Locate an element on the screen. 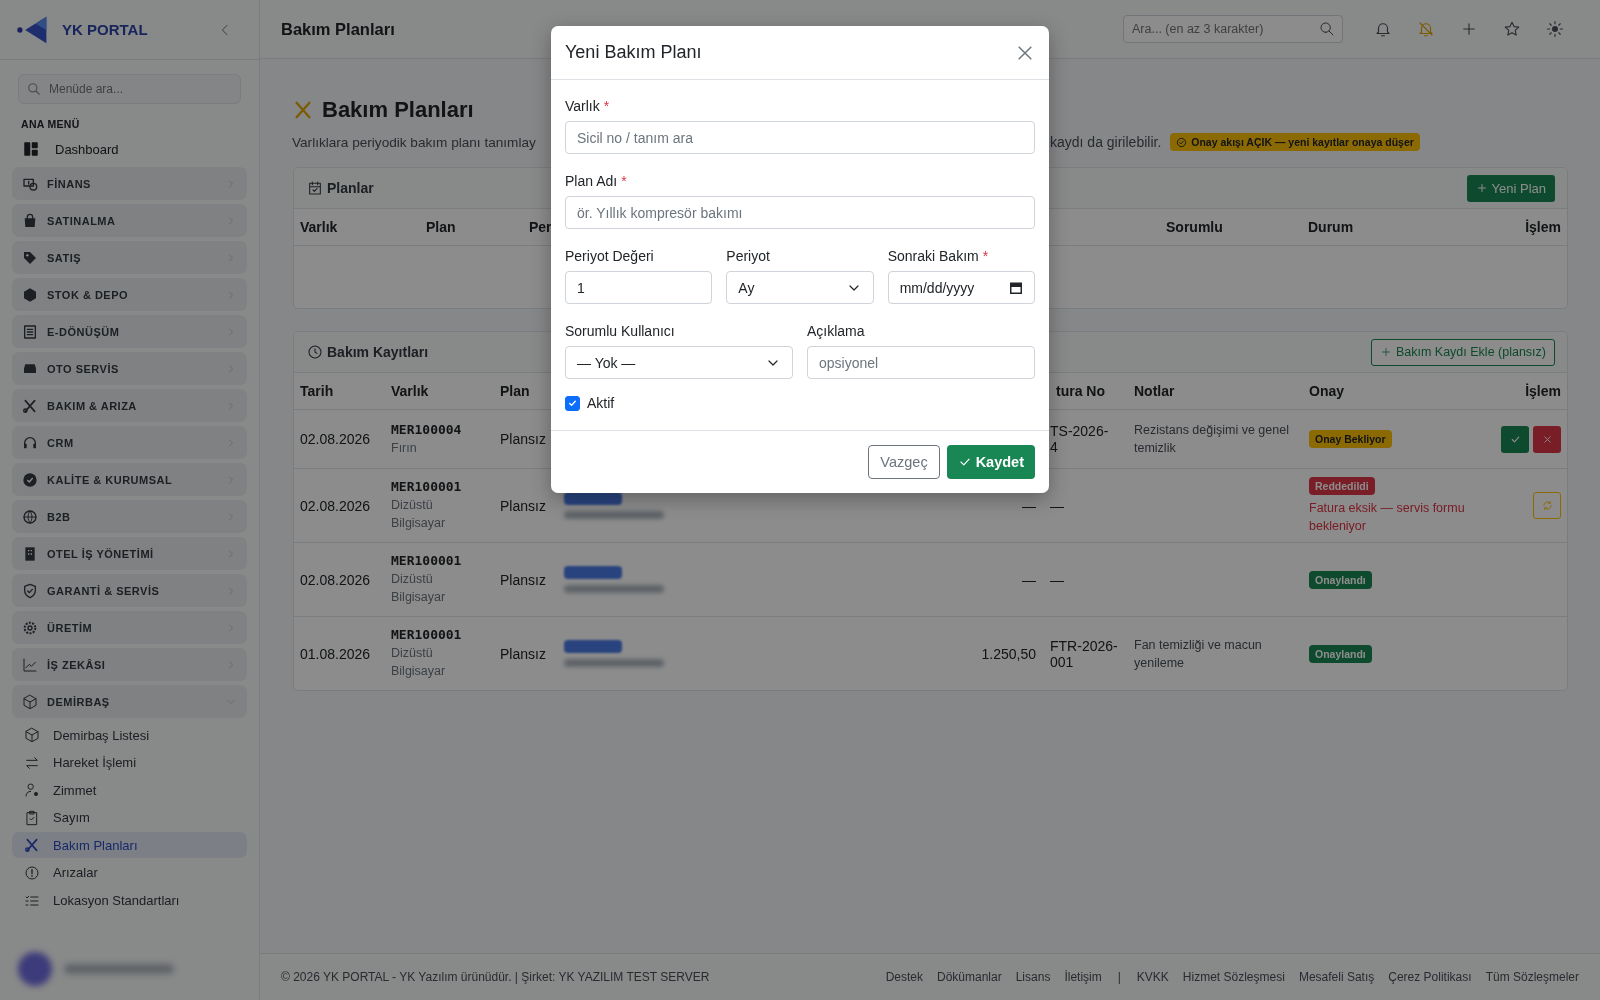  footer-link: Dökümanlar is located at coordinates (969, 977).